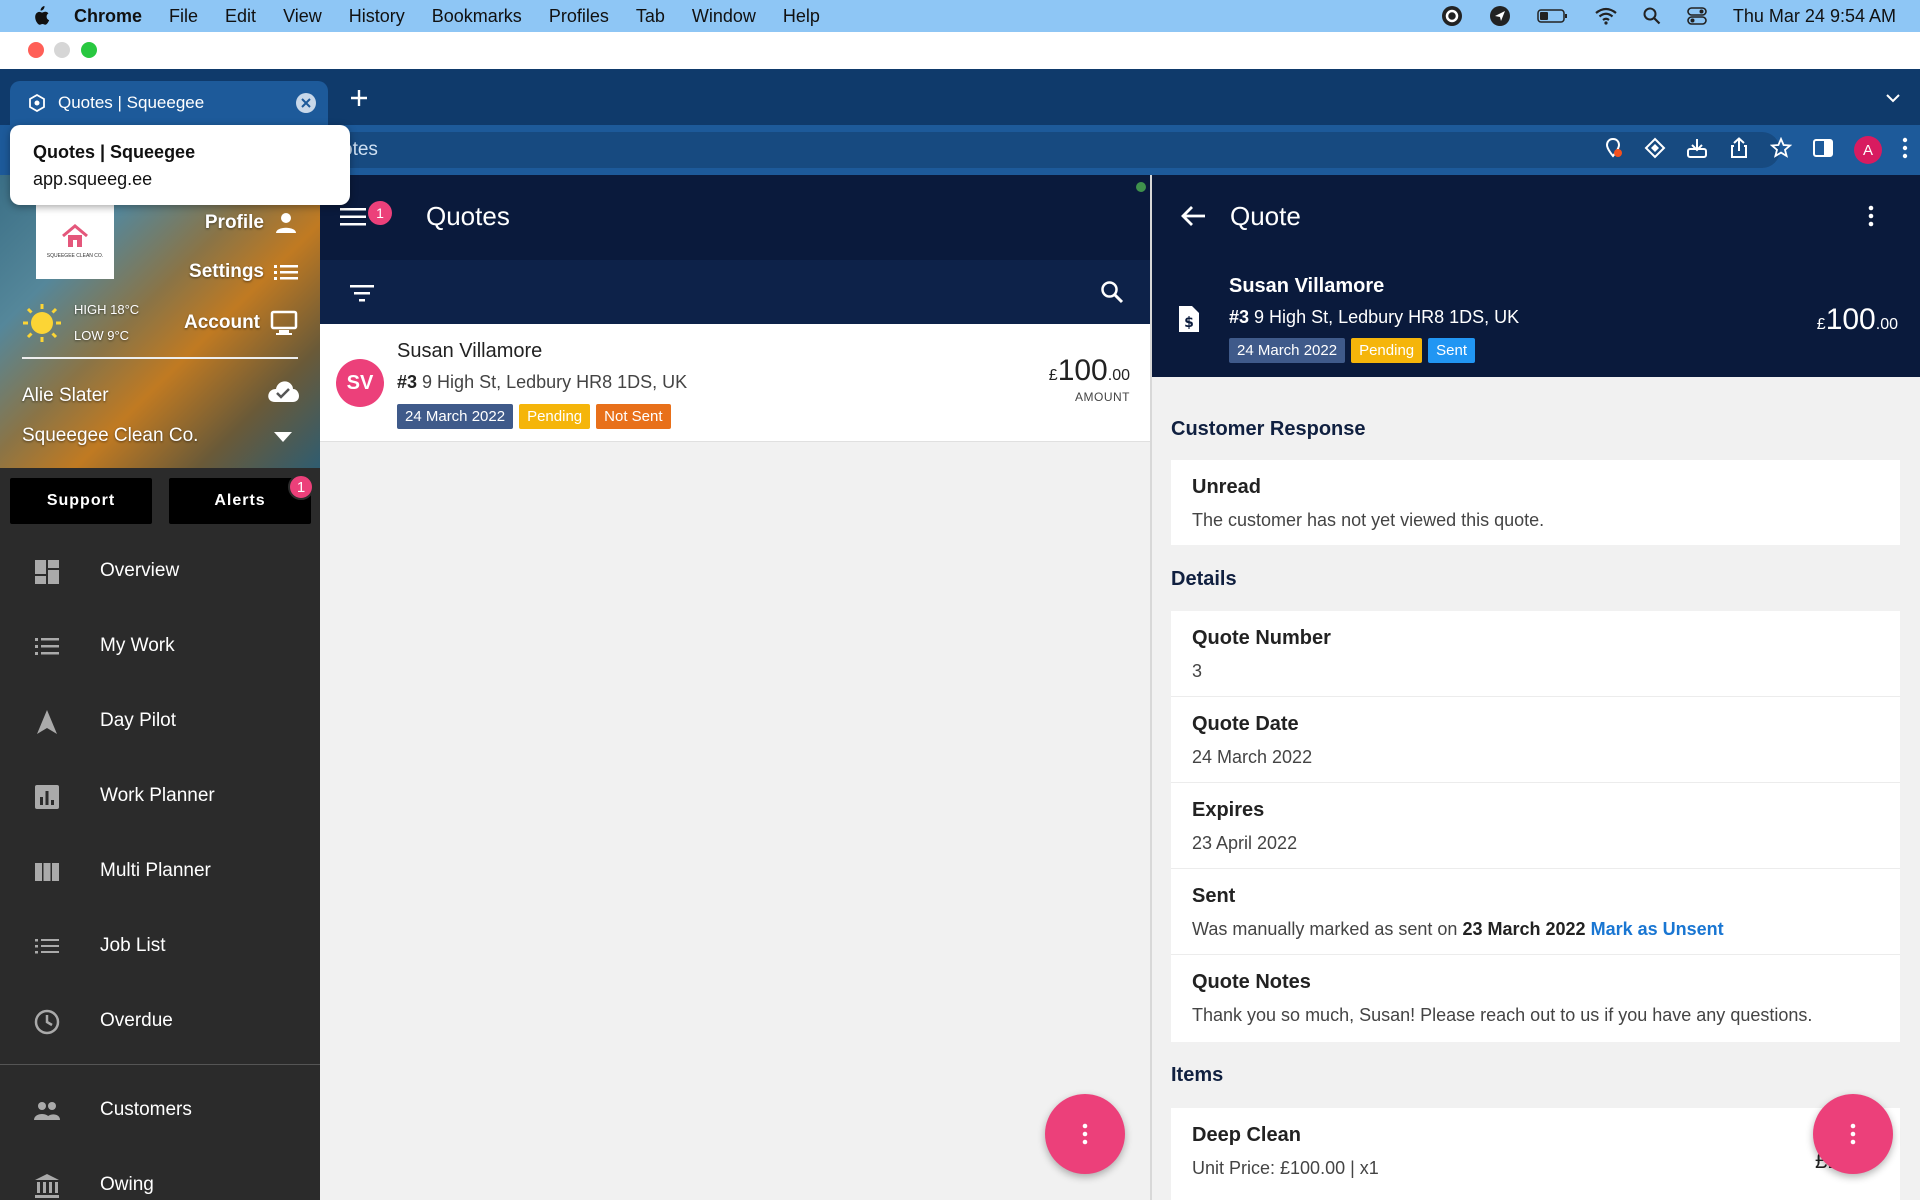 The height and width of the screenshot is (1200, 1920). I want to click on menu-file: File, so click(183, 16).